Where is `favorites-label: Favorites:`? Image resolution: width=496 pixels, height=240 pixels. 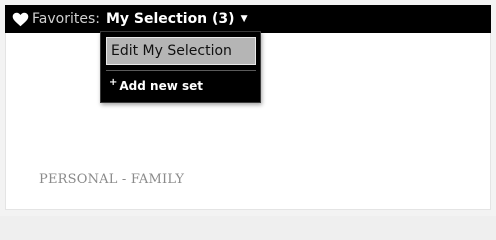
favorites-label: Favorites: is located at coordinates (66, 19).